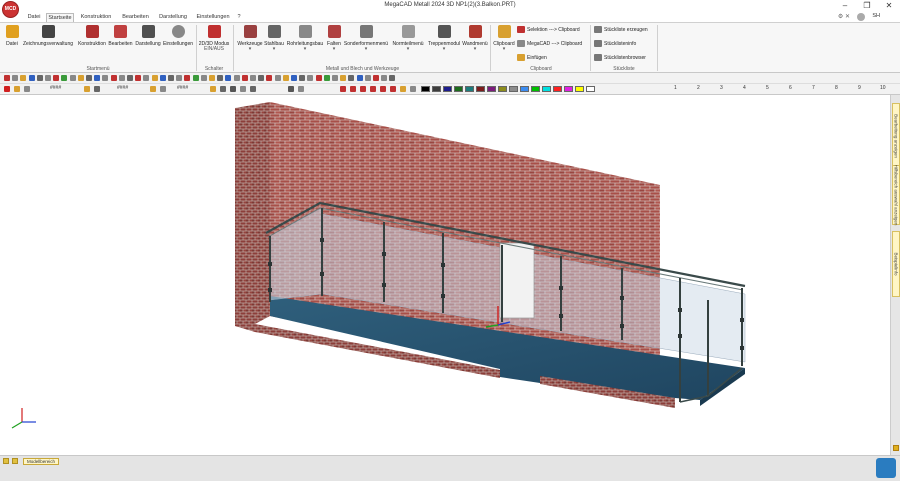 The image size is (900, 481). What do you see at coordinates (408, 38) in the screenshot?
I see `normteilmenu-button: Normteilmenü ▾` at bounding box center [408, 38].